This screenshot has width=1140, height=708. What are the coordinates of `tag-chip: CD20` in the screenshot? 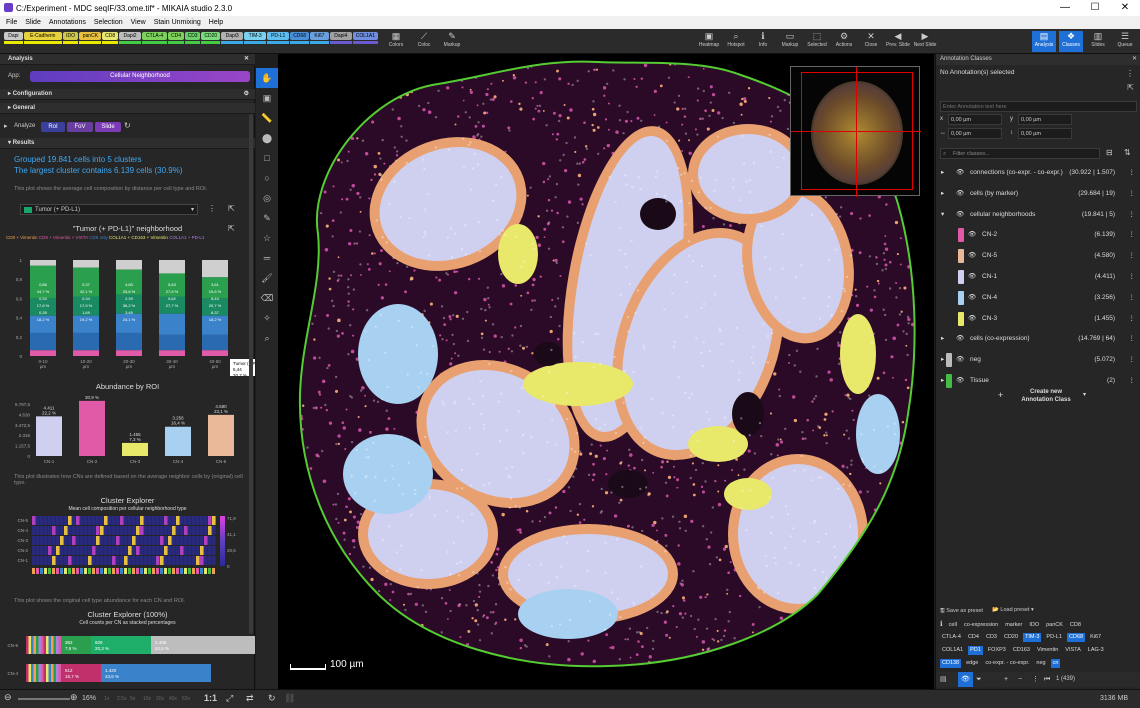 It's located at (1011, 637).